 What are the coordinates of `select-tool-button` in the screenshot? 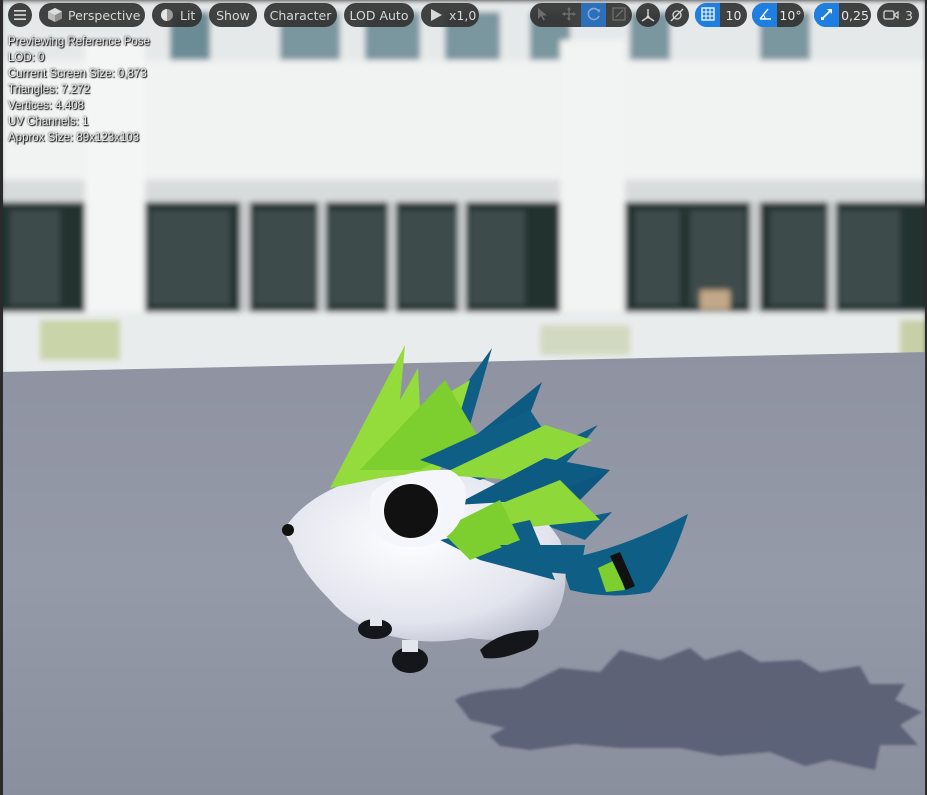 It's located at (543, 15).